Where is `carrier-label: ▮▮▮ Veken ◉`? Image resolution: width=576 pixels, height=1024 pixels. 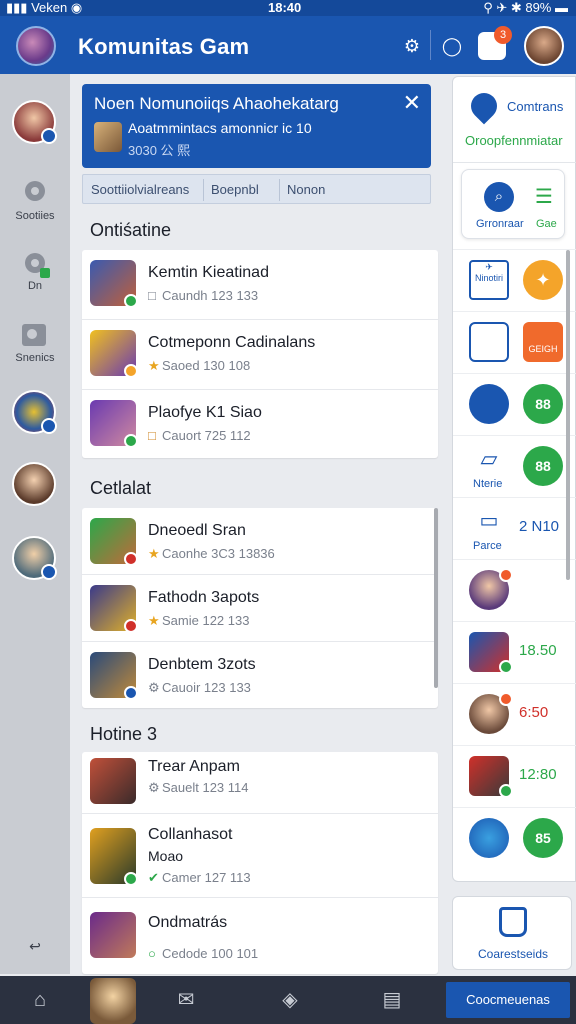 carrier-label: ▮▮▮ Veken ◉ is located at coordinates (44, 7).